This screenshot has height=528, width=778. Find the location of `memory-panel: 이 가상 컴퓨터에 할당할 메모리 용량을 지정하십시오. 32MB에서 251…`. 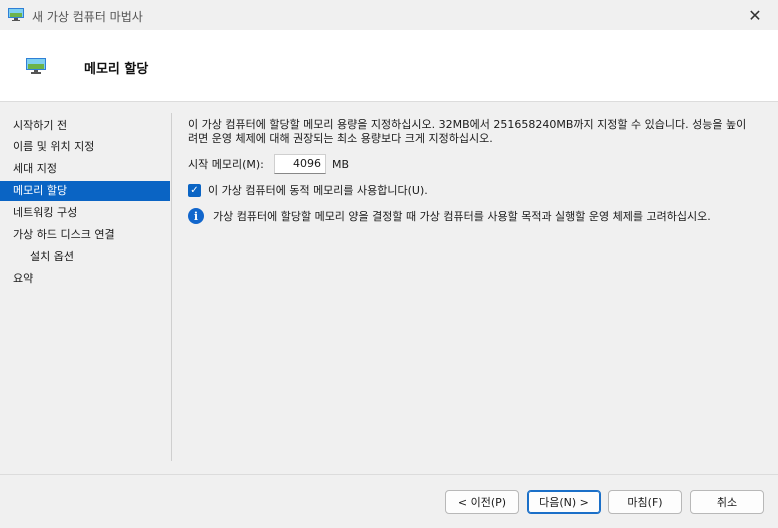

memory-panel: 이 가상 컴퓨터에 할당할 메모리 용량을 지정하십시오. 32MB에서 251… is located at coordinates (473, 171).